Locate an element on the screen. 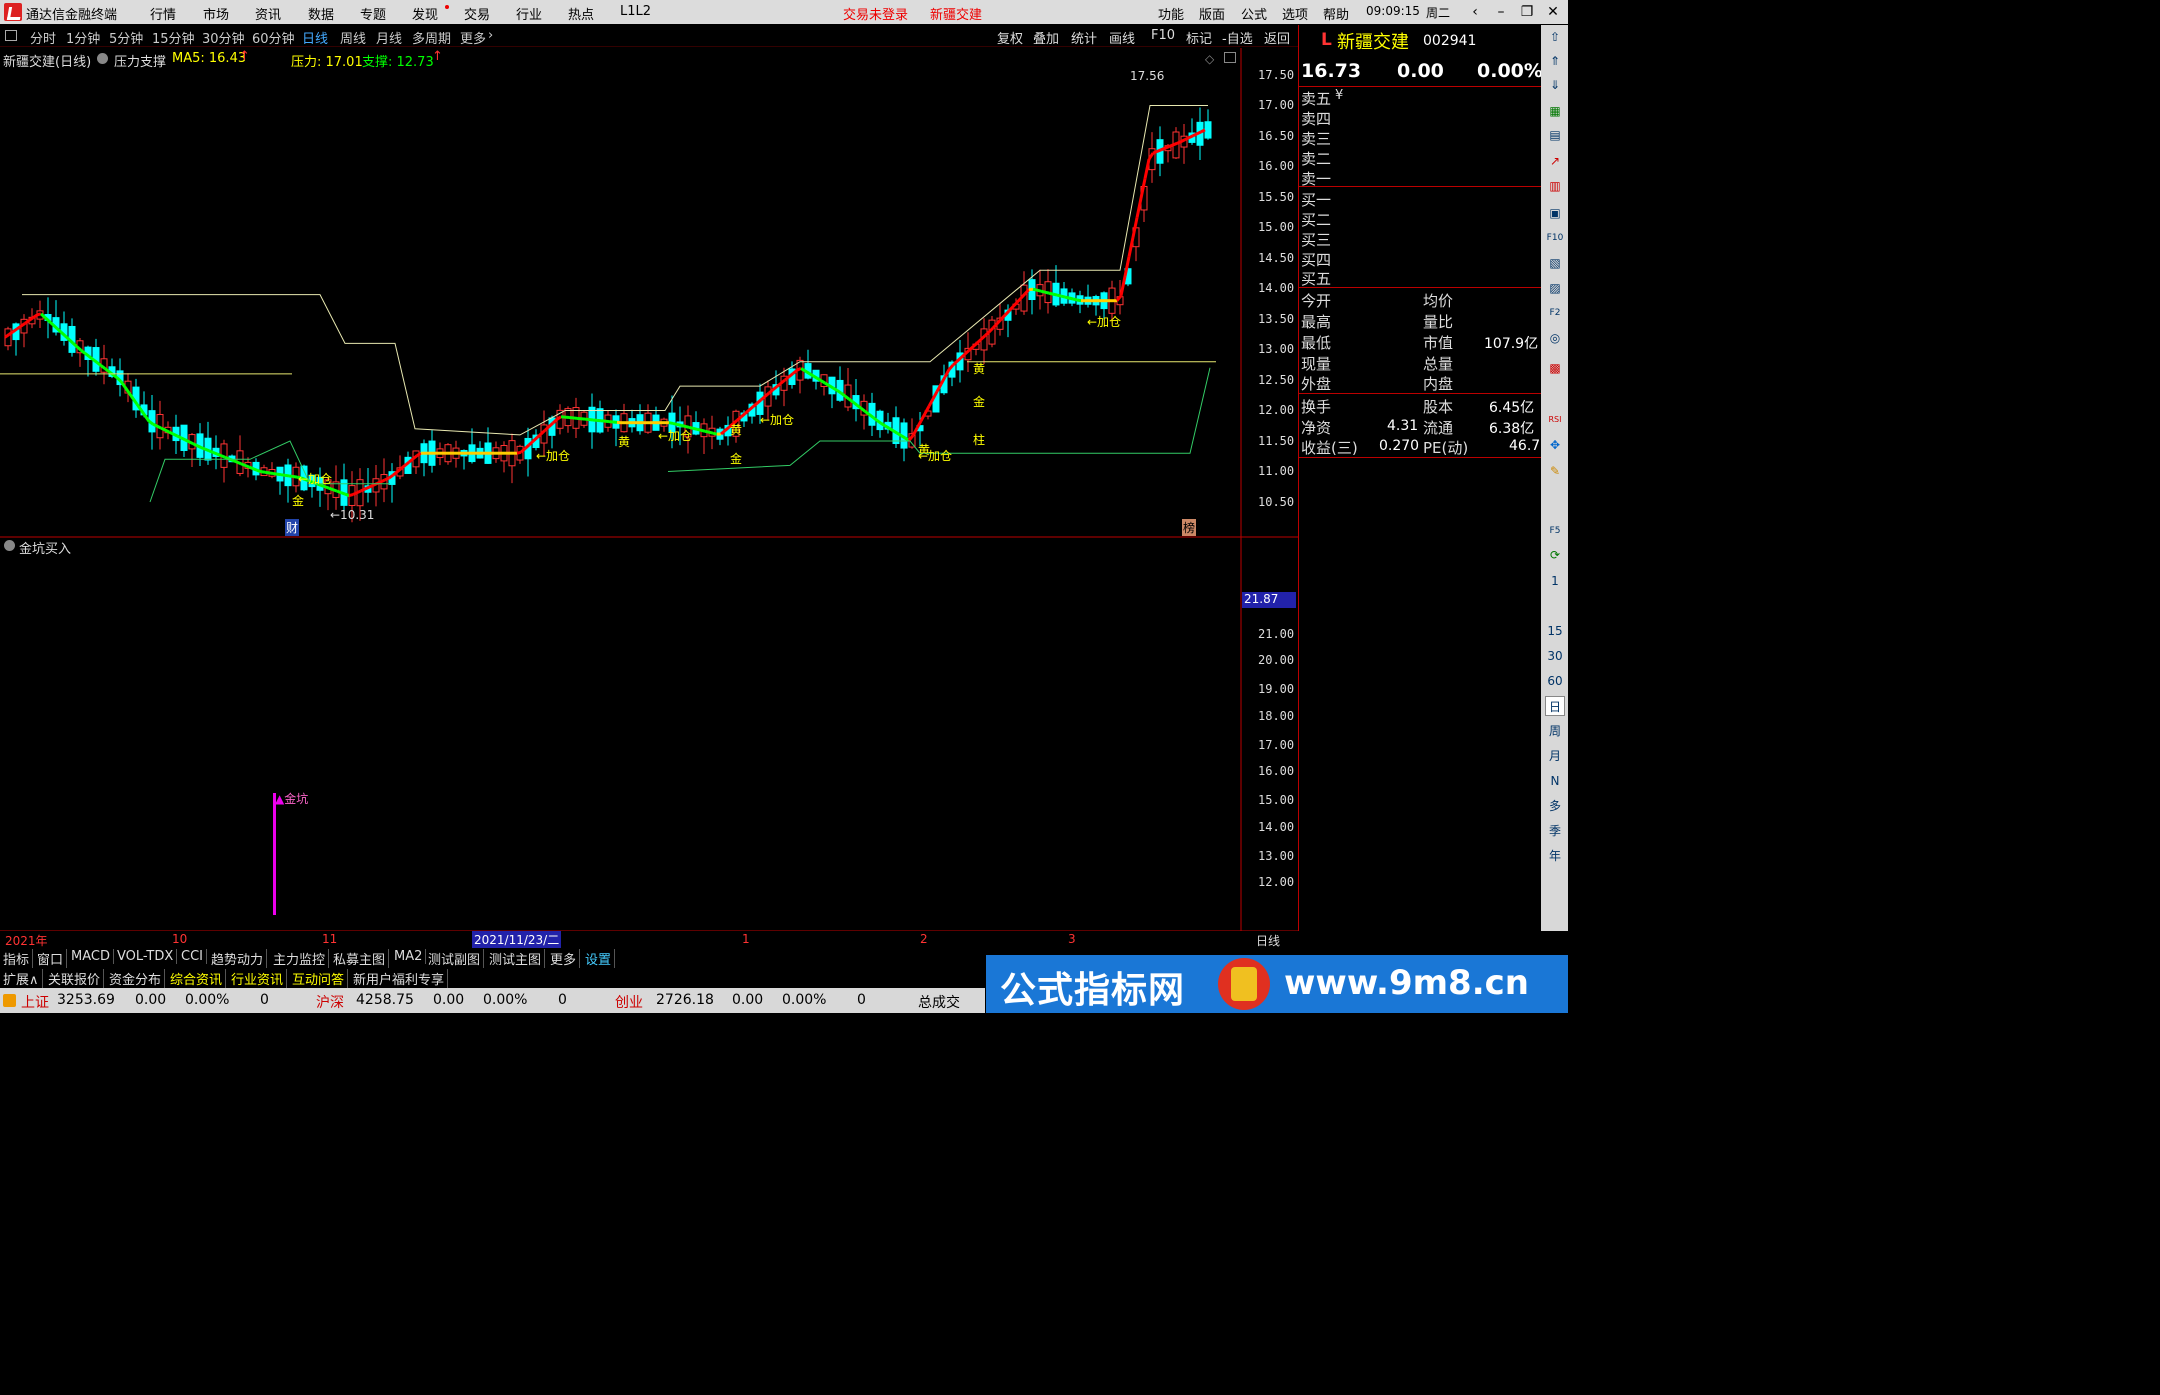 Image resolution: width=2160 pixels, height=1395 pixels. scroll-up-icon: ⇧ is located at coordinates (1555, 37).